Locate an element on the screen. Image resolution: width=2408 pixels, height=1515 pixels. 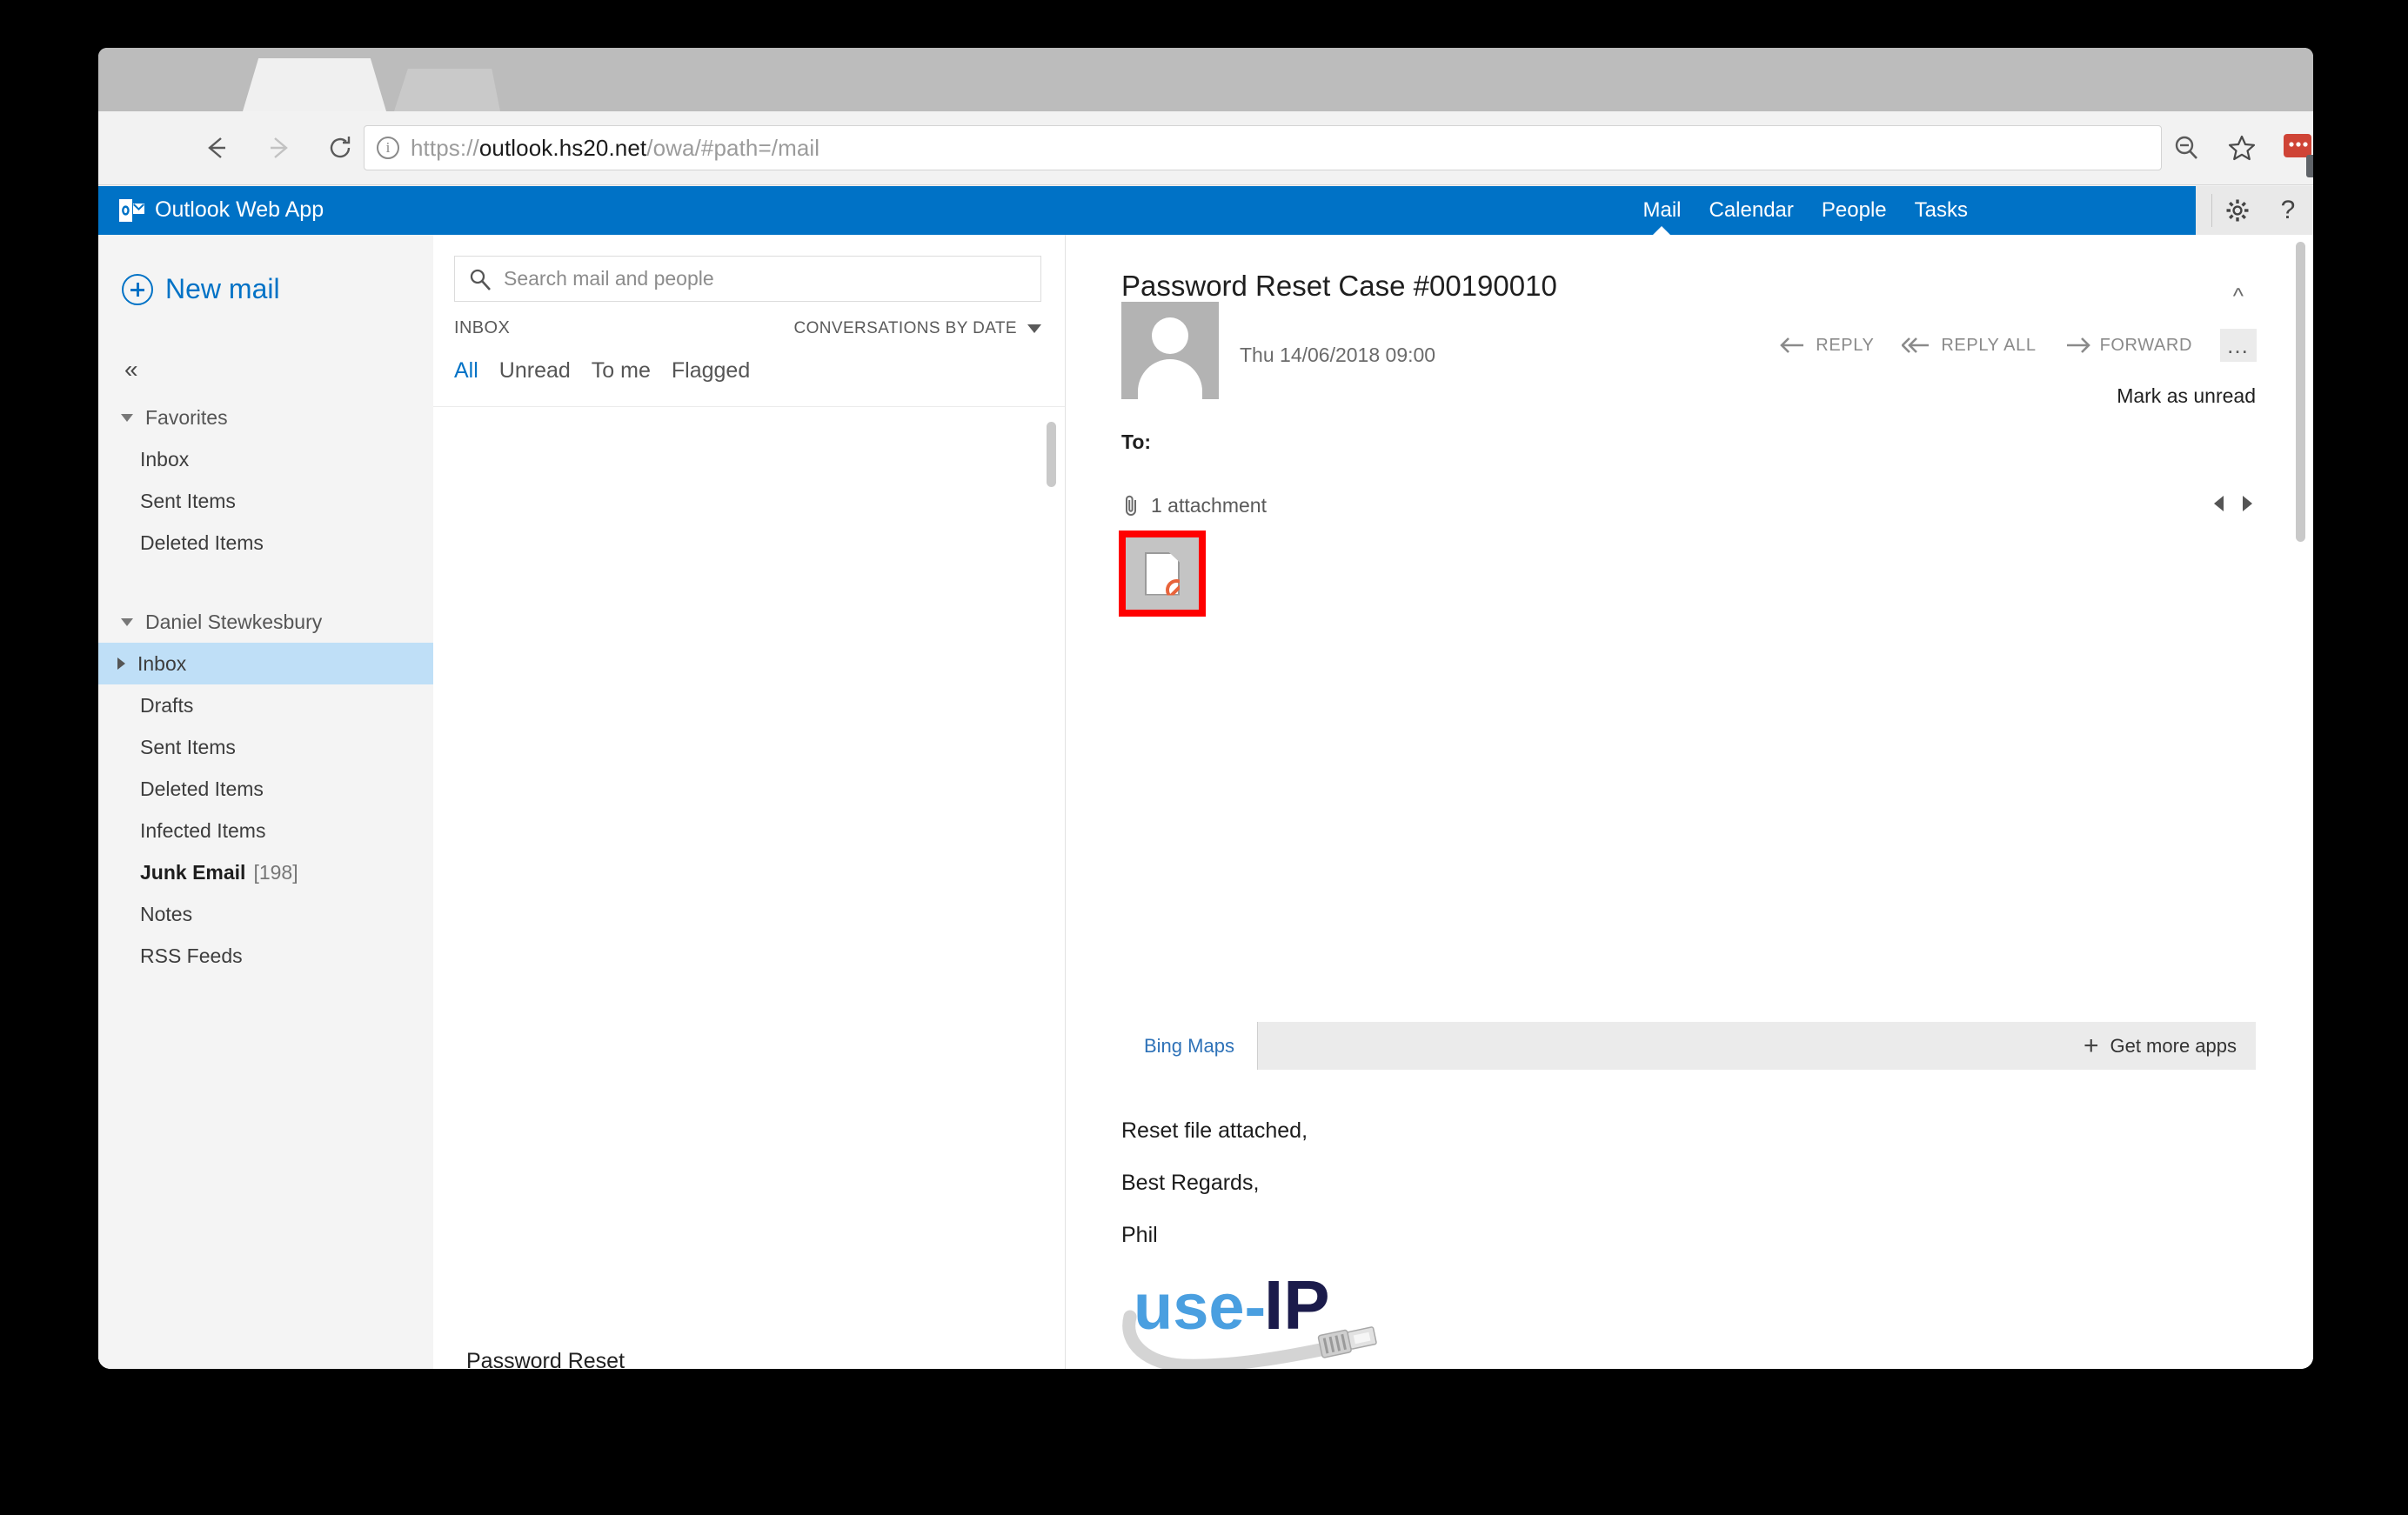
gear-icon is located at coordinates (2237, 210).